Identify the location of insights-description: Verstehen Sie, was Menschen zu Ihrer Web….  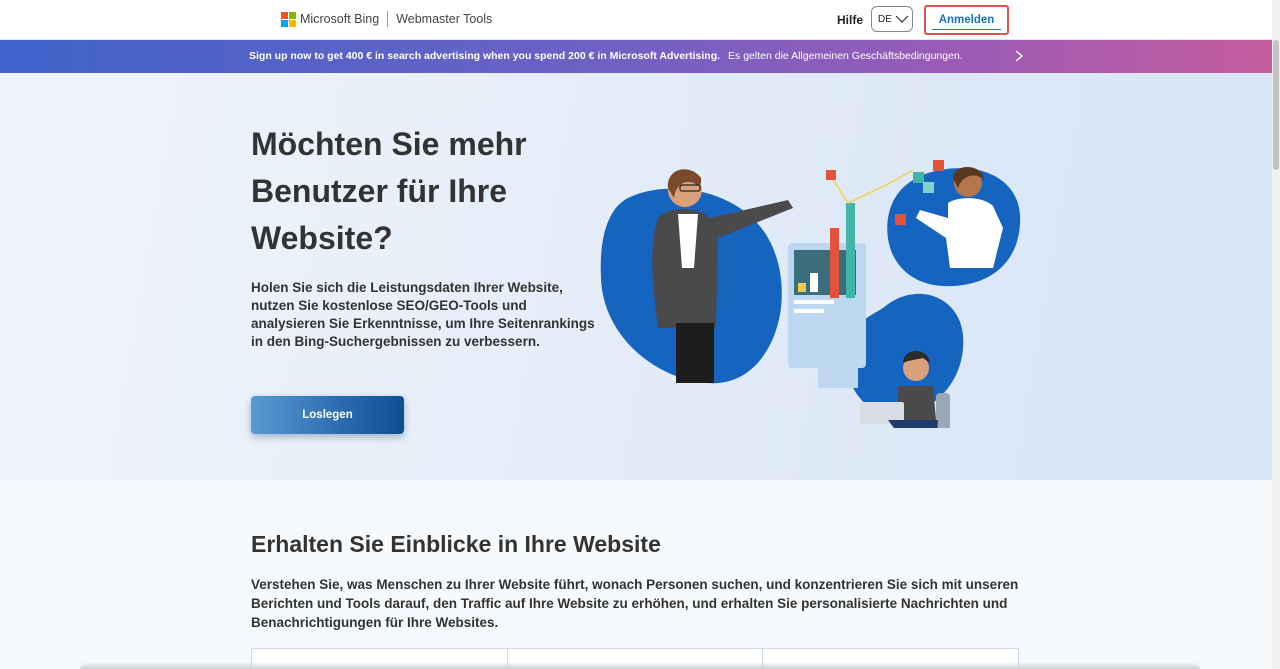
(635, 603).